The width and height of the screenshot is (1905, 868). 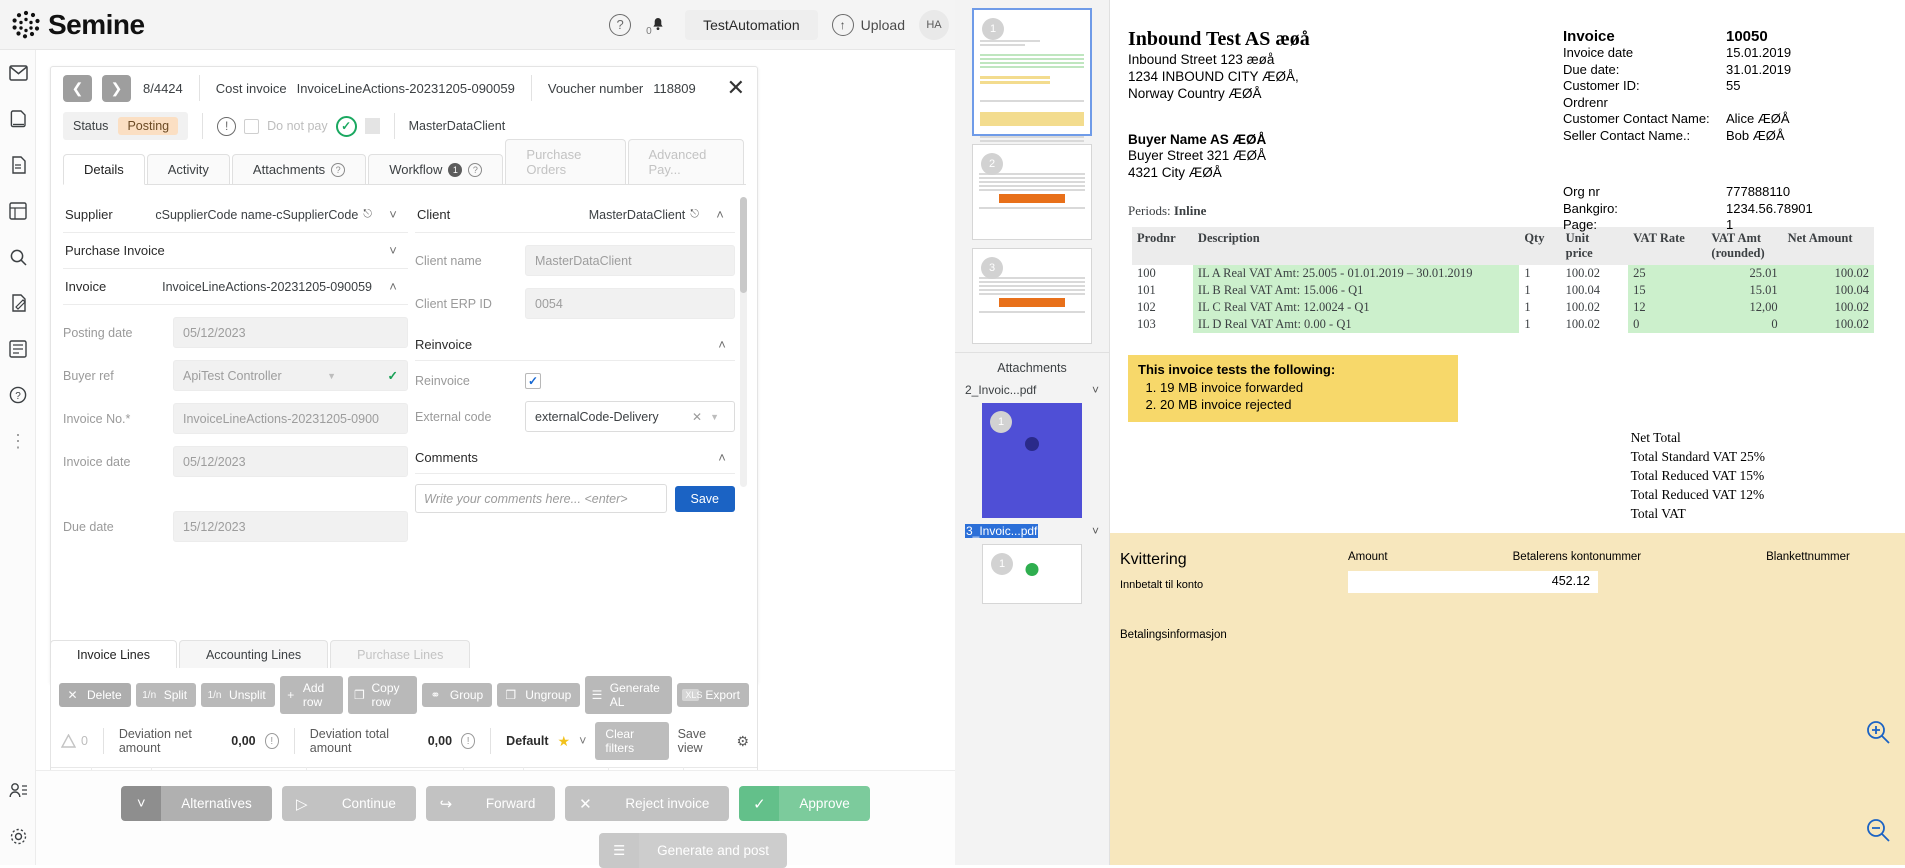 I want to click on attachment-item-2: 3_Invoic...pdf ˅, so click(x=1032, y=531).